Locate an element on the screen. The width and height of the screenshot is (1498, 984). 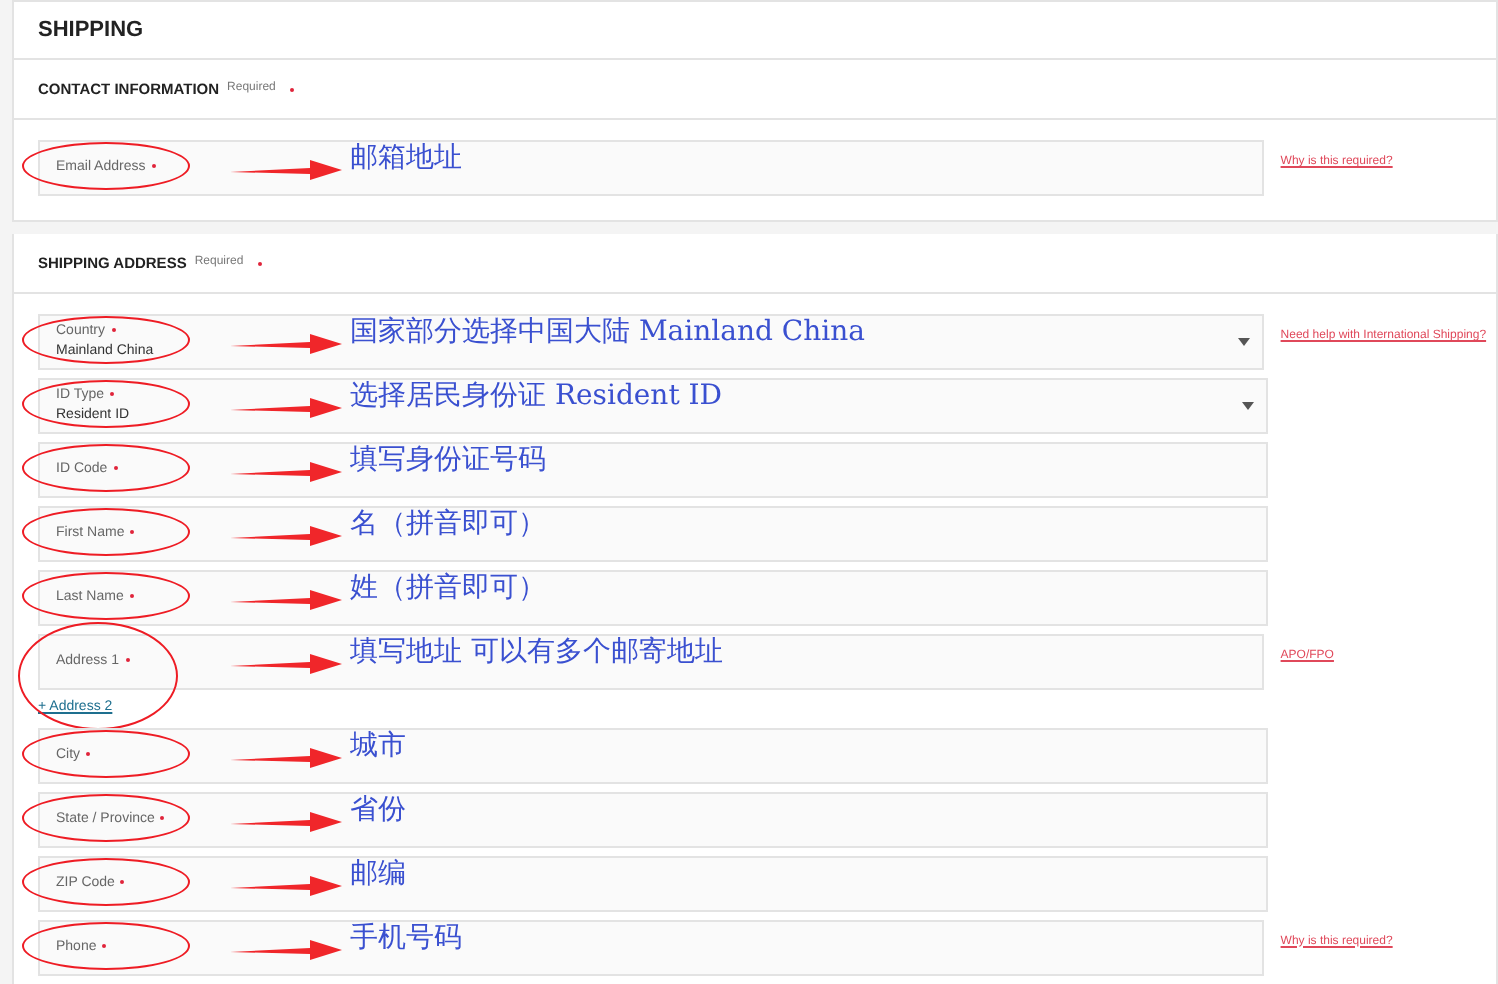
page-title: SHIPPING is located at coordinates (91, 30).